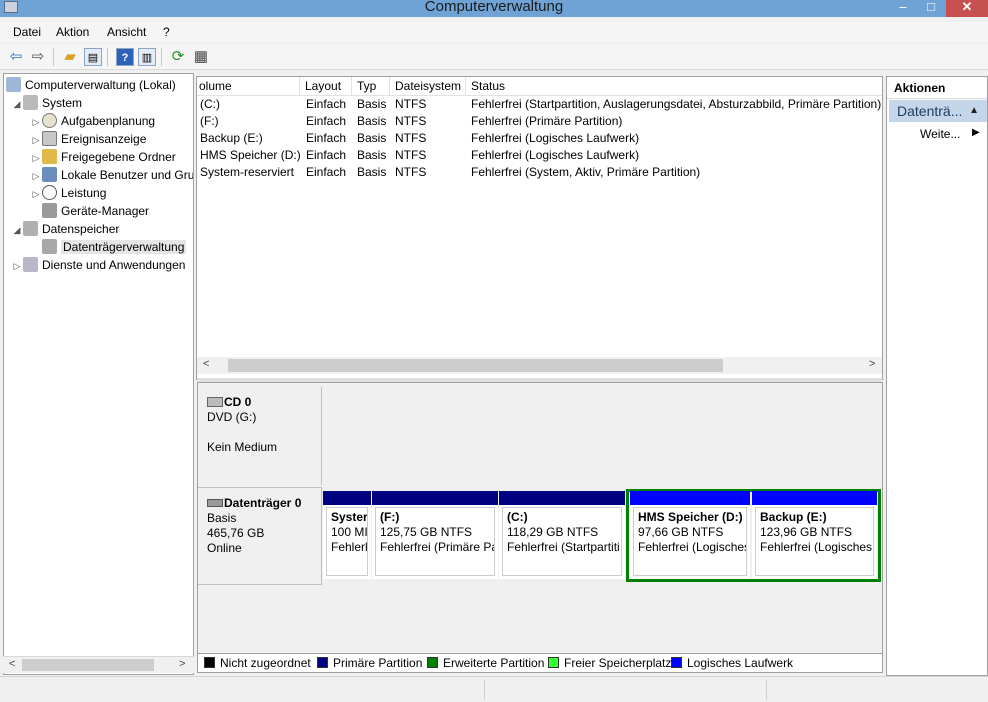 The image size is (988, 702). I want to click on back-icon: ⇦, so click(16, 57).